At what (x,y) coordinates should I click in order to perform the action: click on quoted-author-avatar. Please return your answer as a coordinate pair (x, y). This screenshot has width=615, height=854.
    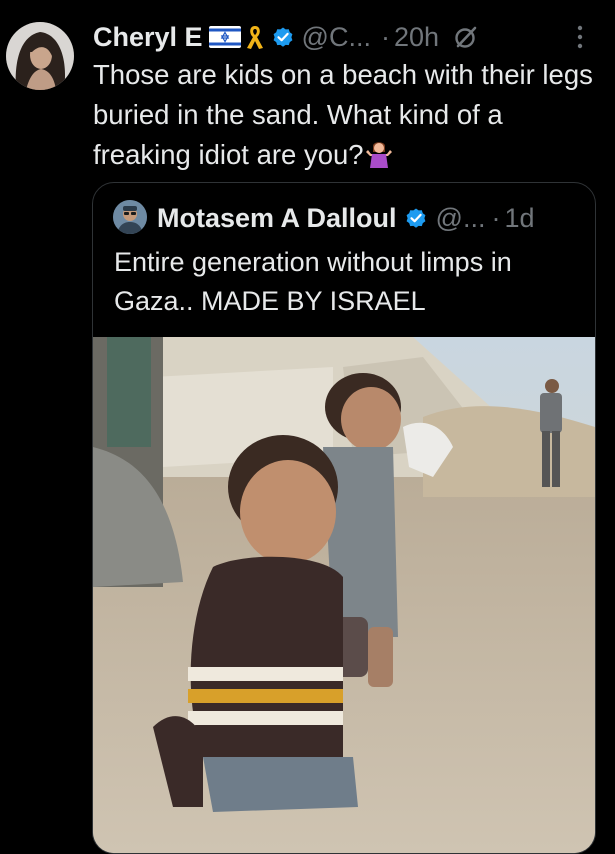
    Looking at the image, I should click on (130, 217).